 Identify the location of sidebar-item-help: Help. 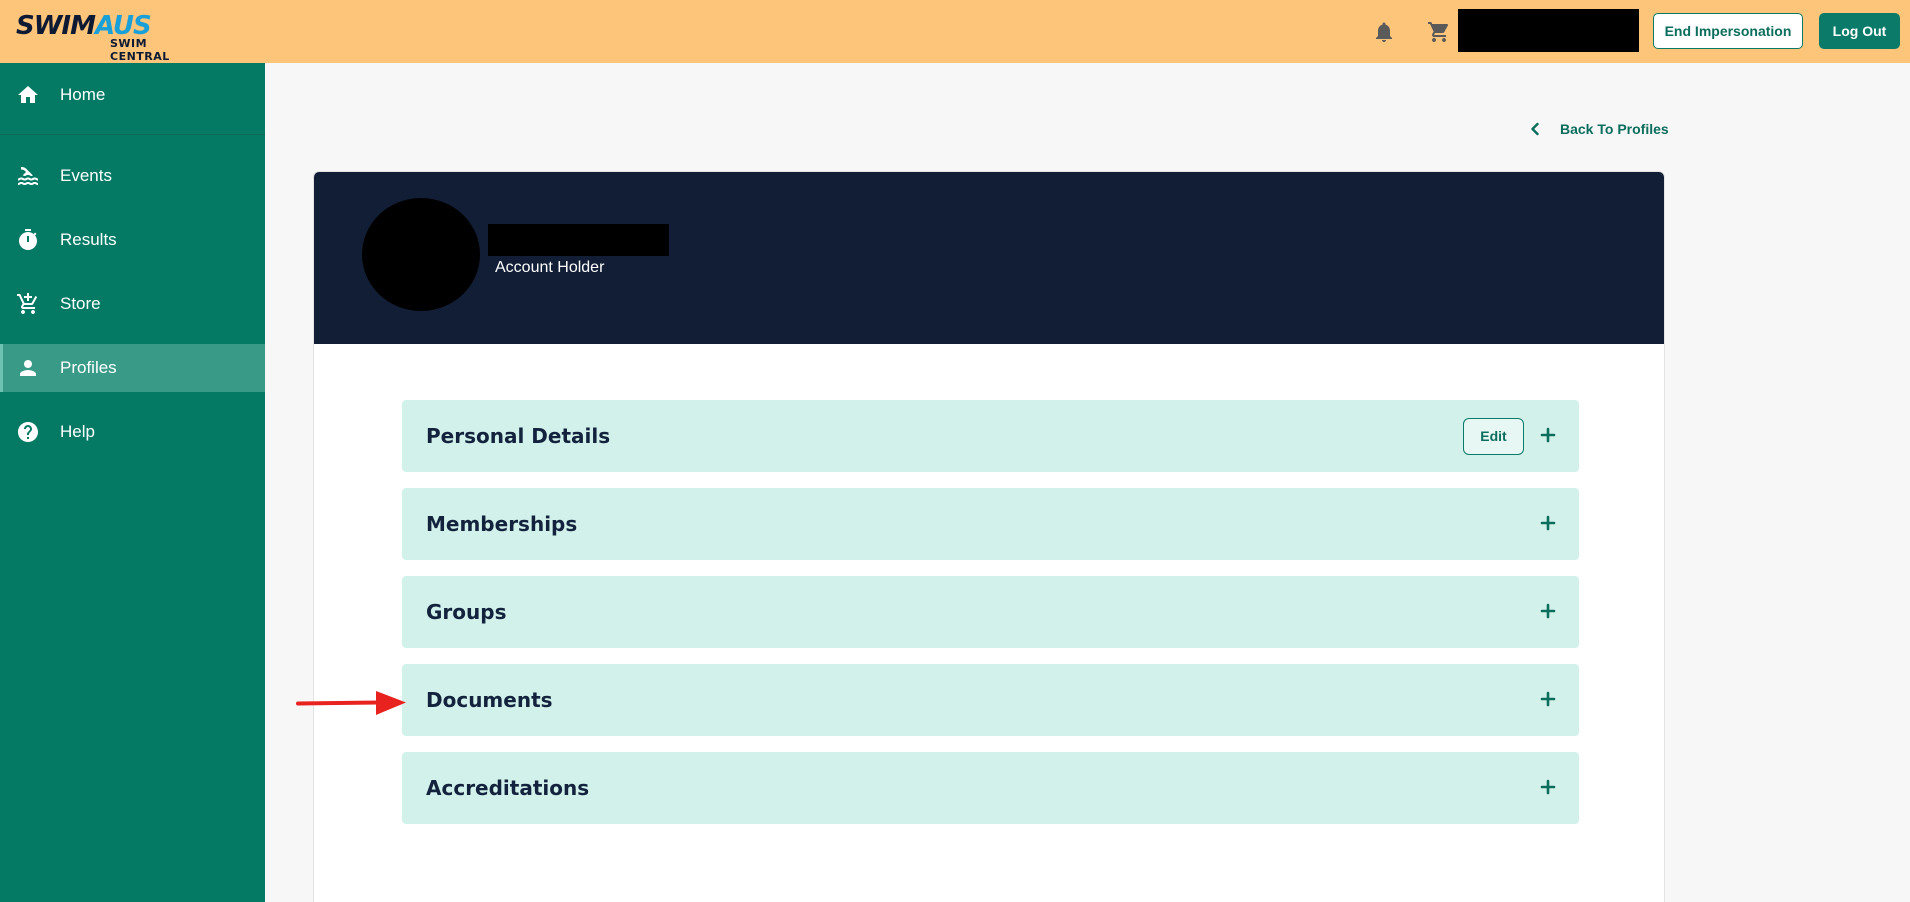
(132, 432).